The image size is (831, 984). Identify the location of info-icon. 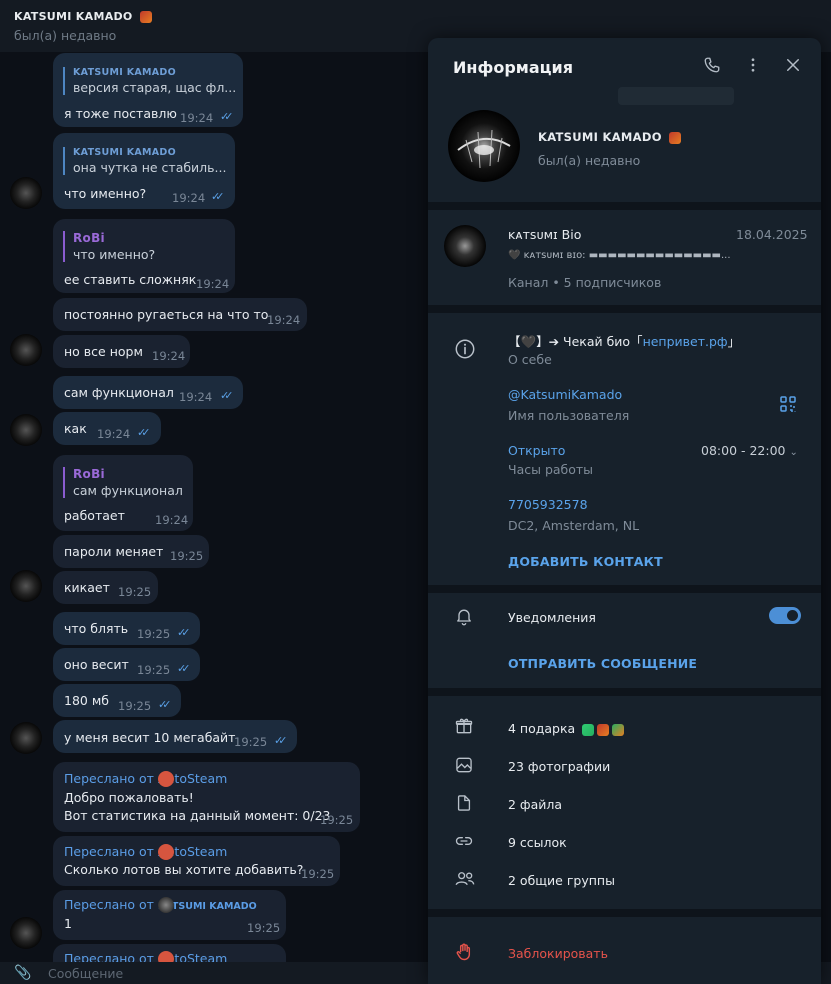
(464, 348).